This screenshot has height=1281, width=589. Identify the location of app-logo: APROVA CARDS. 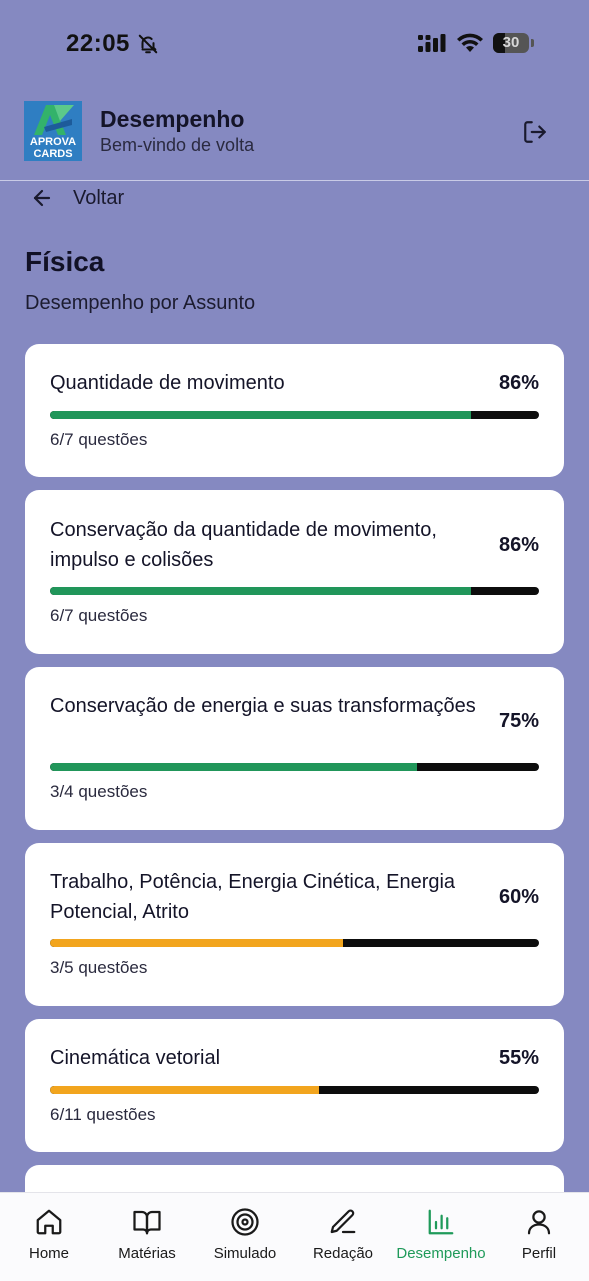
(53, 131).